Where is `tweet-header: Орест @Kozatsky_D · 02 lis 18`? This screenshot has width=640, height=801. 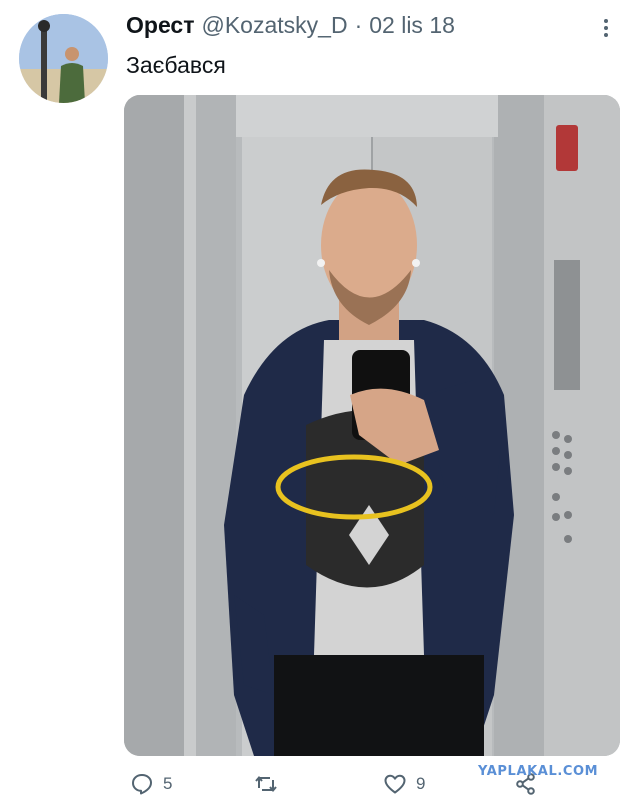
tweet-header: Орест @Kozatsky_D · 02 lis 18 is located at coordinates (290, 28).